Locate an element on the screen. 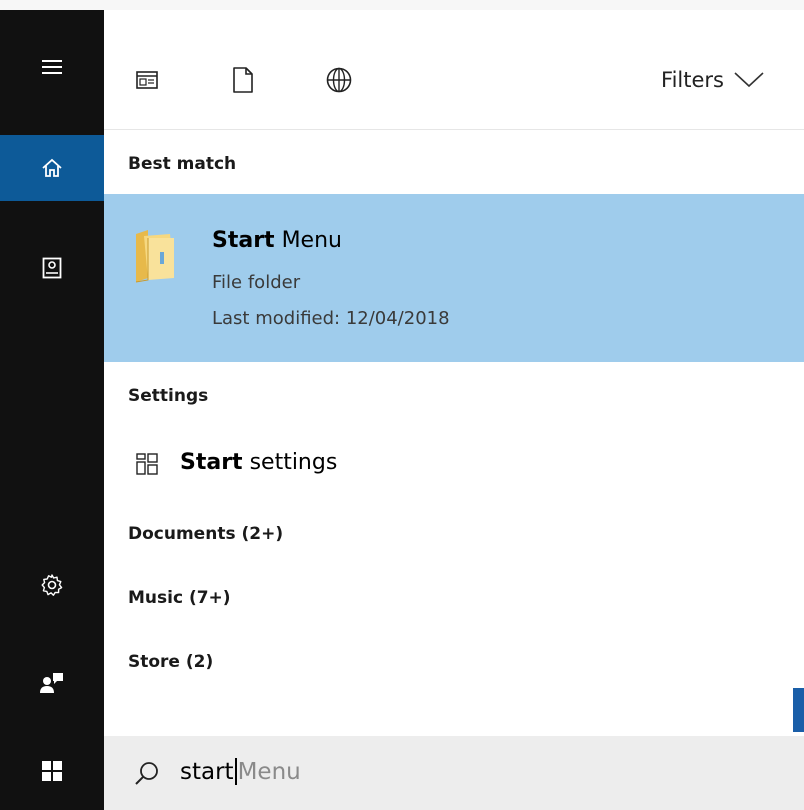 The height and width of the screenshot is (810, 804). windows-start-button is located at coordinates (52, 771).